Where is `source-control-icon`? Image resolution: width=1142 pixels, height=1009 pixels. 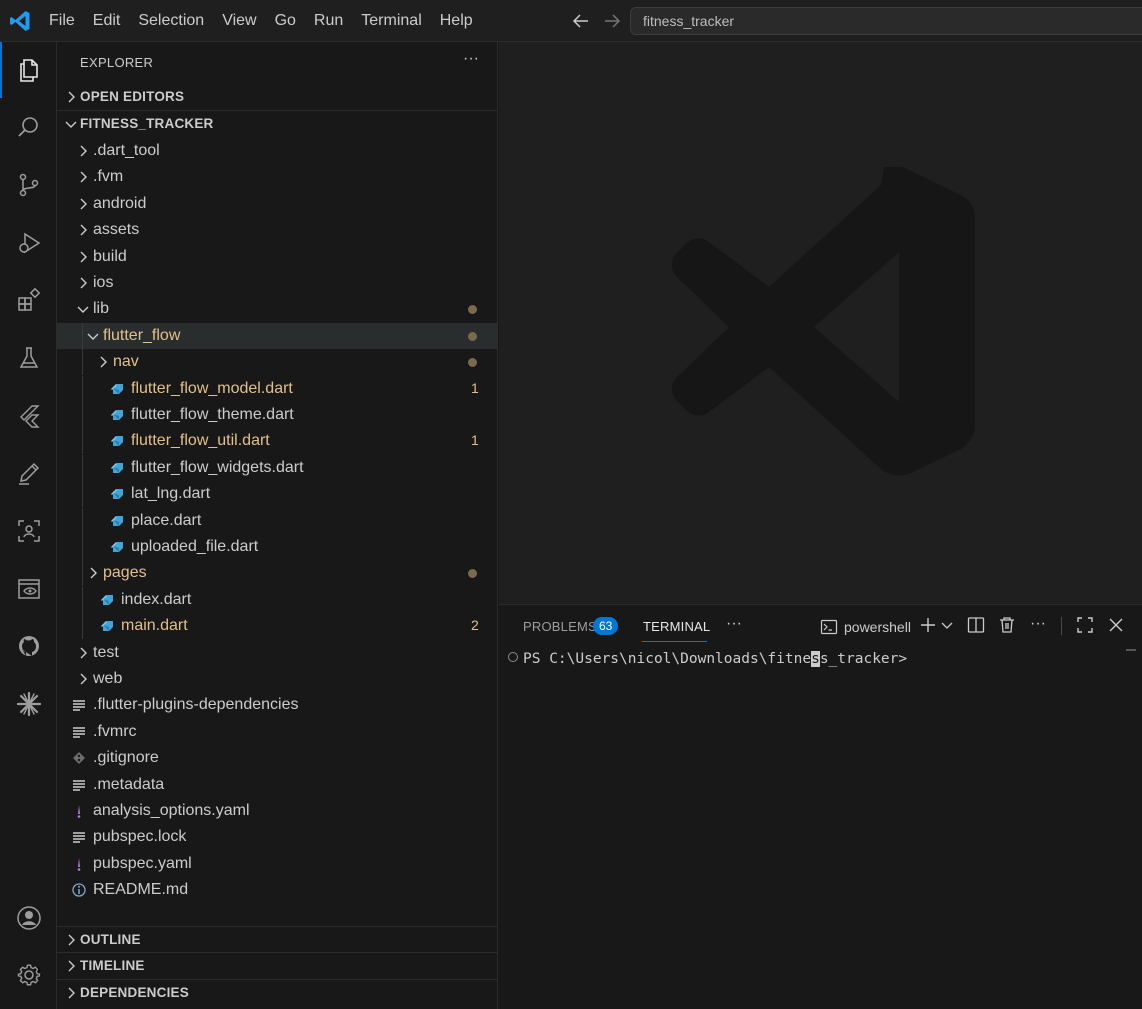
source-control-icon is located at coordinates (28, 185).